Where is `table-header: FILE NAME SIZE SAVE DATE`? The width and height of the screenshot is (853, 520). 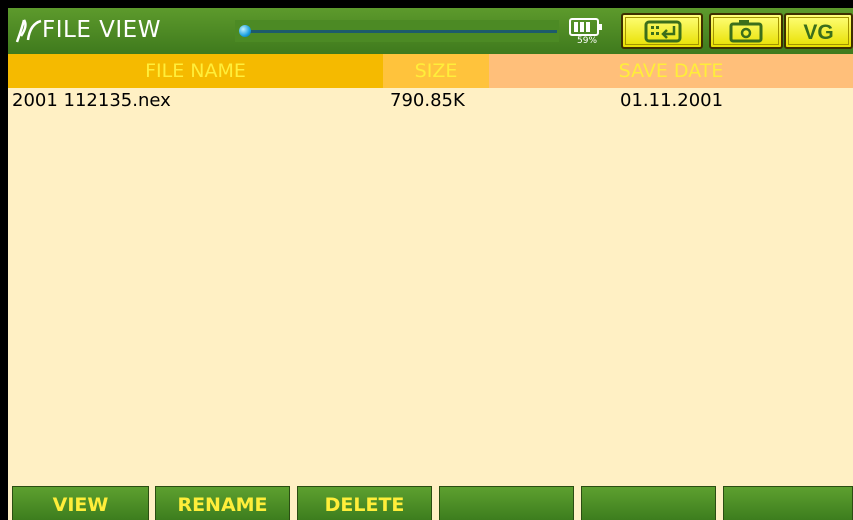 table-header: FILE NAME SIZE SAVE DATE is located at coordinates (430, 71).